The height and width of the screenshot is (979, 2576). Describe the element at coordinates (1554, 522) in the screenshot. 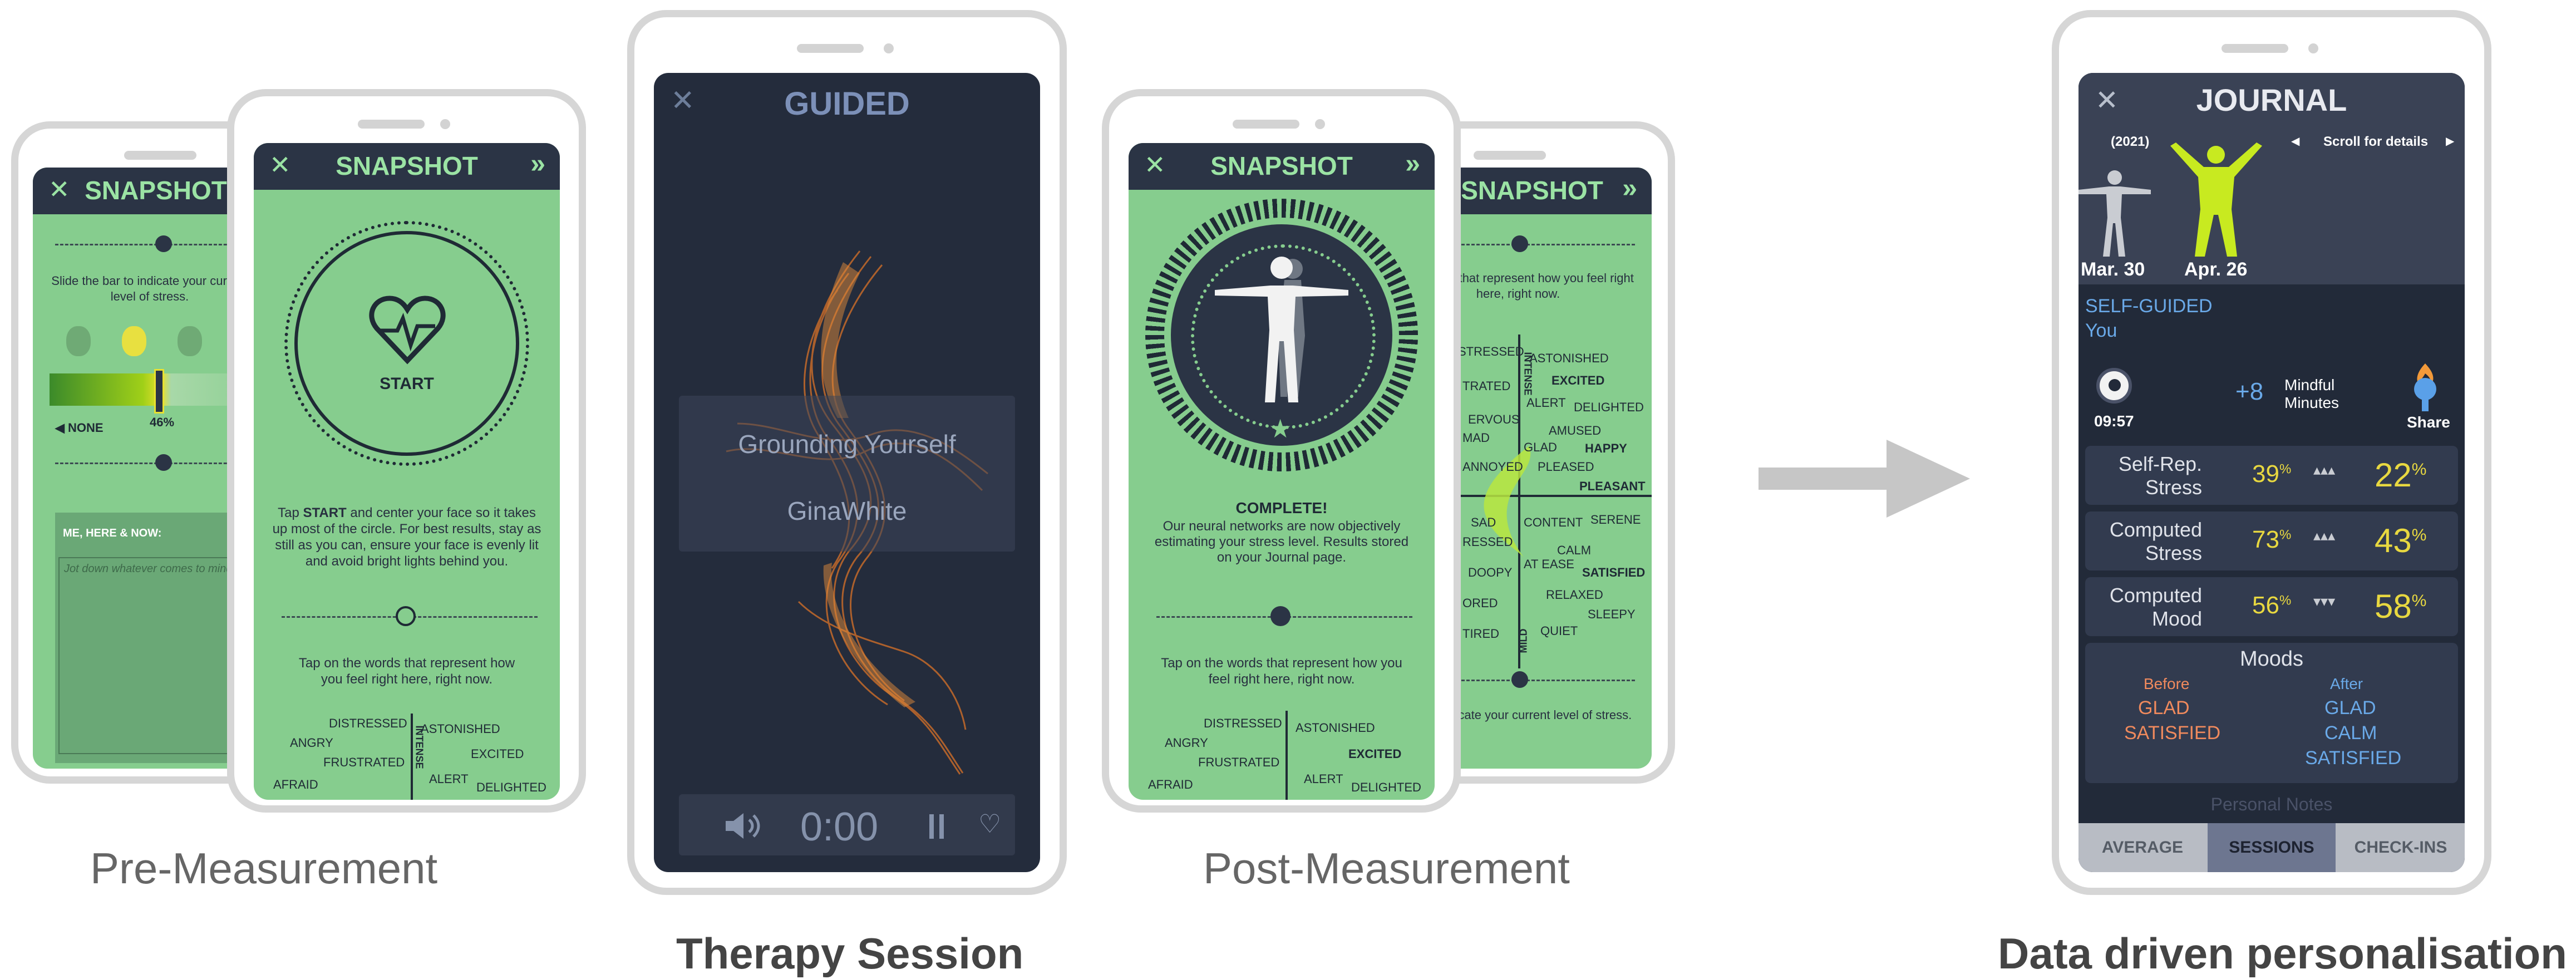

I see `mood-word: CONTENT` at that location.